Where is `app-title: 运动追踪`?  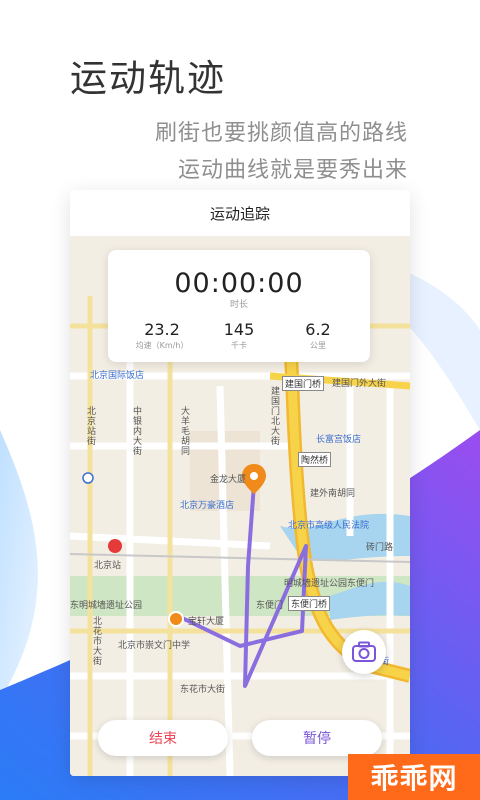 app-title: 运动追踪 is located at coordinates (240, 213).